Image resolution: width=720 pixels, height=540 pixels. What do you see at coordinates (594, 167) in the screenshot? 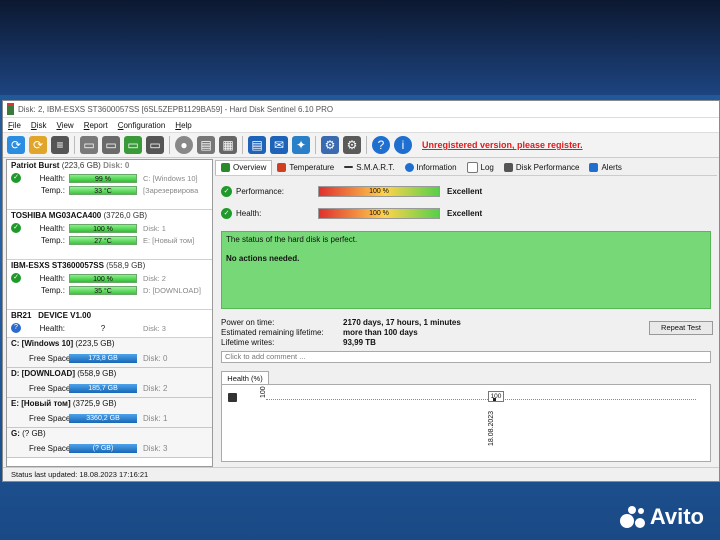
I see `alerts-icon` at bounding box center [594, 167].